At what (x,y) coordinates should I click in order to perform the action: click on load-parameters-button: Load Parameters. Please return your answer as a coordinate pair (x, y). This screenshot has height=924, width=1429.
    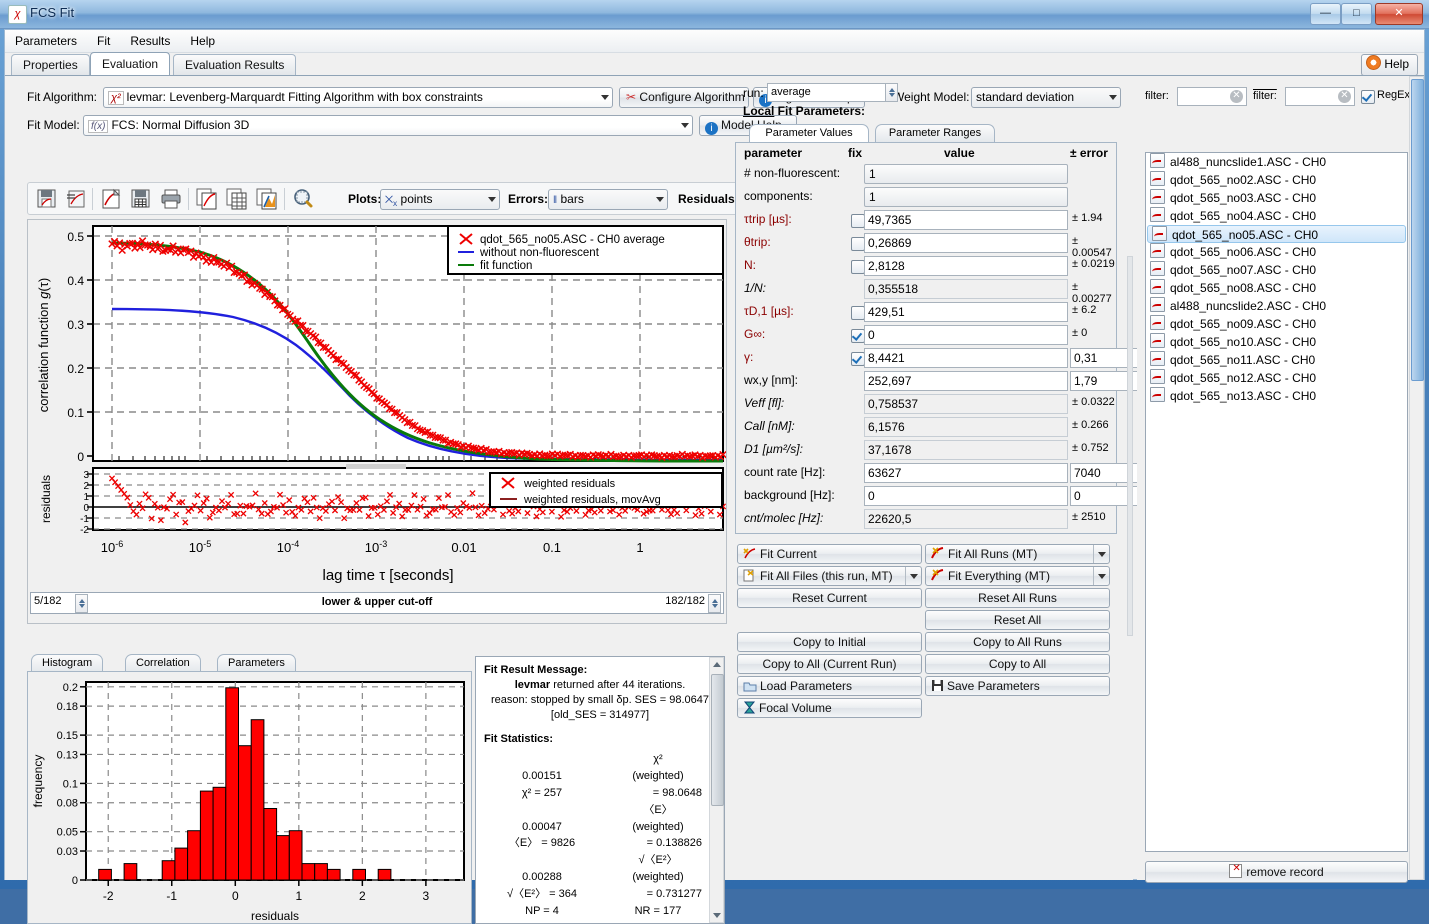
    Looking at the image, I should click on (829, 686).